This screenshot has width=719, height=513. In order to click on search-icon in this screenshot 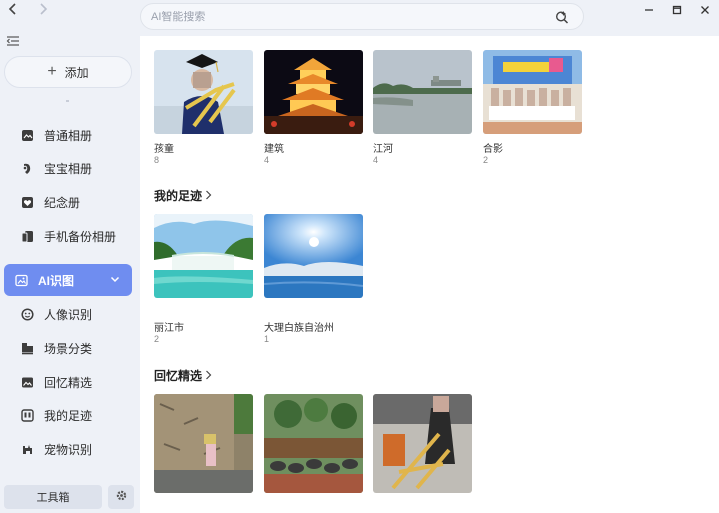, I will do `click(562, 17)`.